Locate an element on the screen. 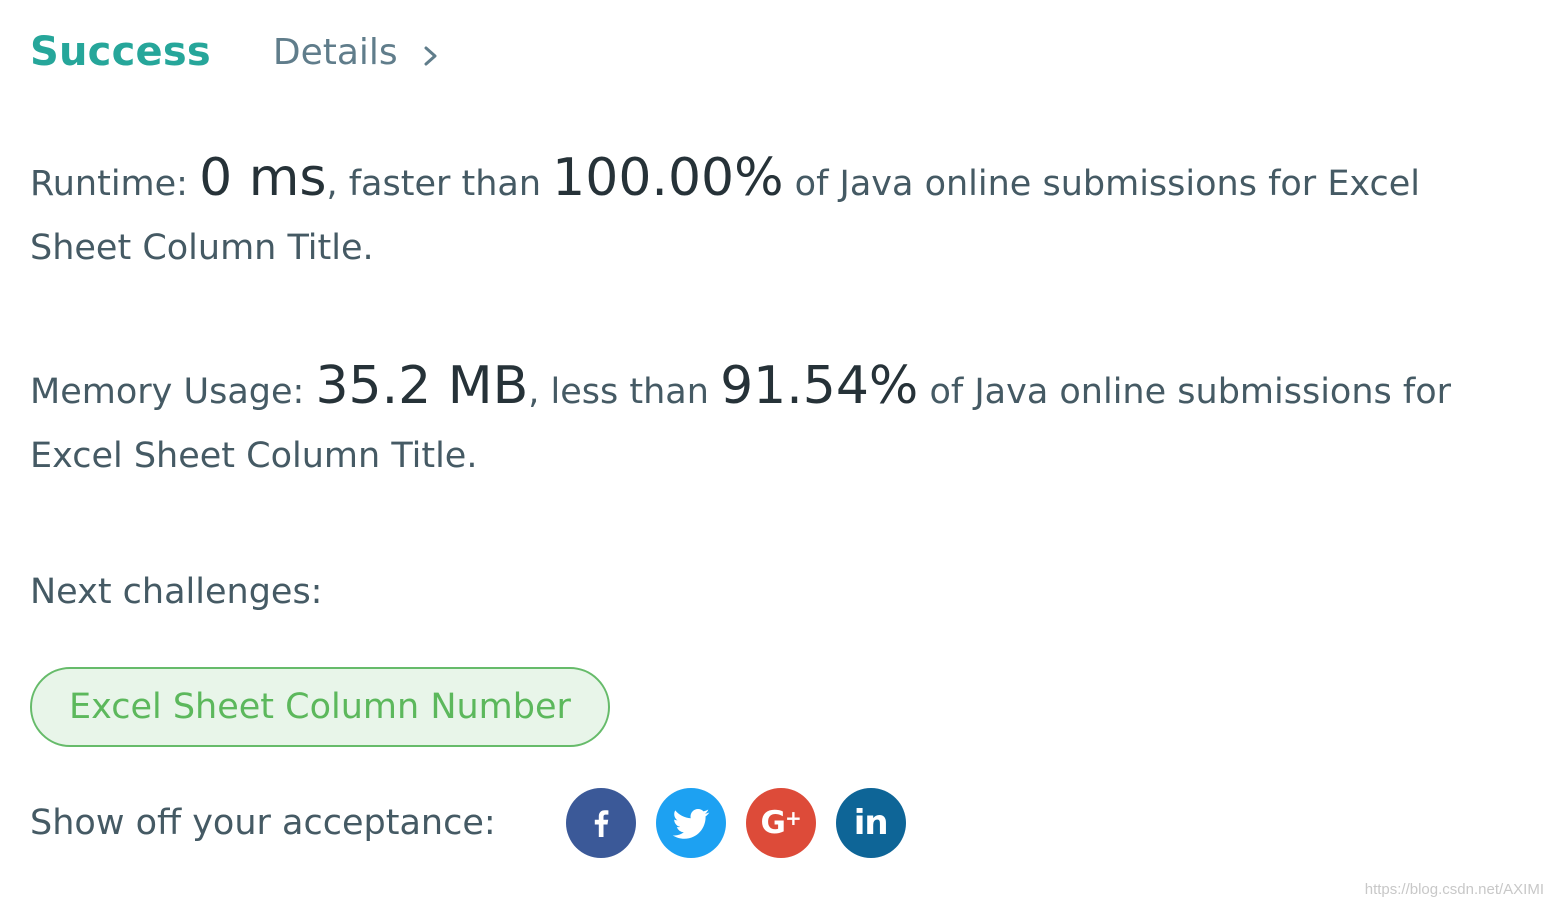 This screenshot has width=1552, height=906. google-plus-share-button: G+ is located at coordinates (780, 823).